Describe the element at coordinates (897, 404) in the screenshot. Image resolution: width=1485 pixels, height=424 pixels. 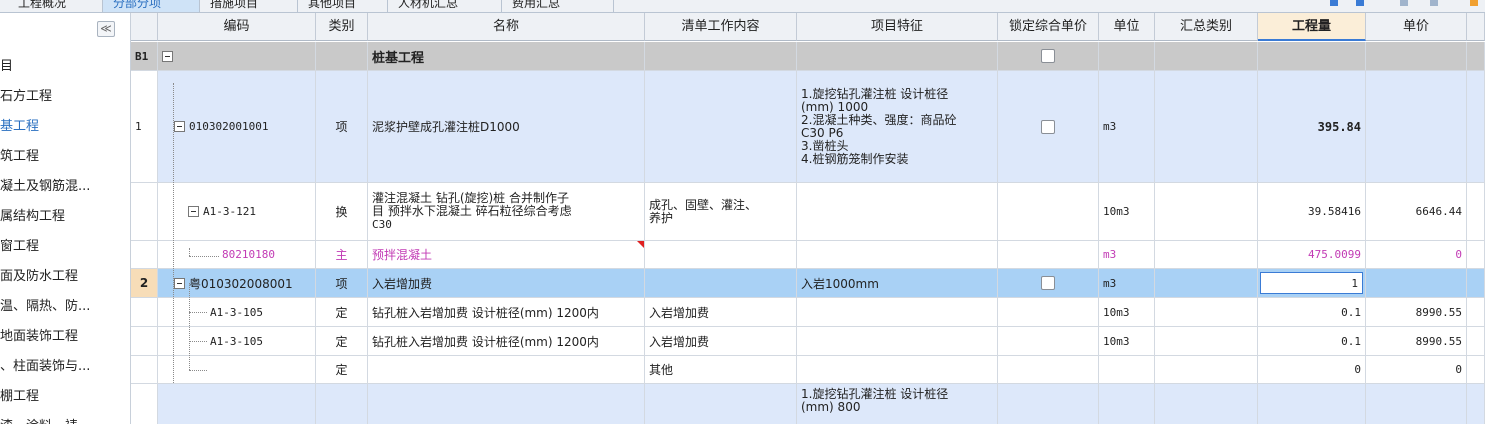
I see `feature-cell: 1.旋挖钻孔灌注桩 设计桩径 (mm) 800` at that location.